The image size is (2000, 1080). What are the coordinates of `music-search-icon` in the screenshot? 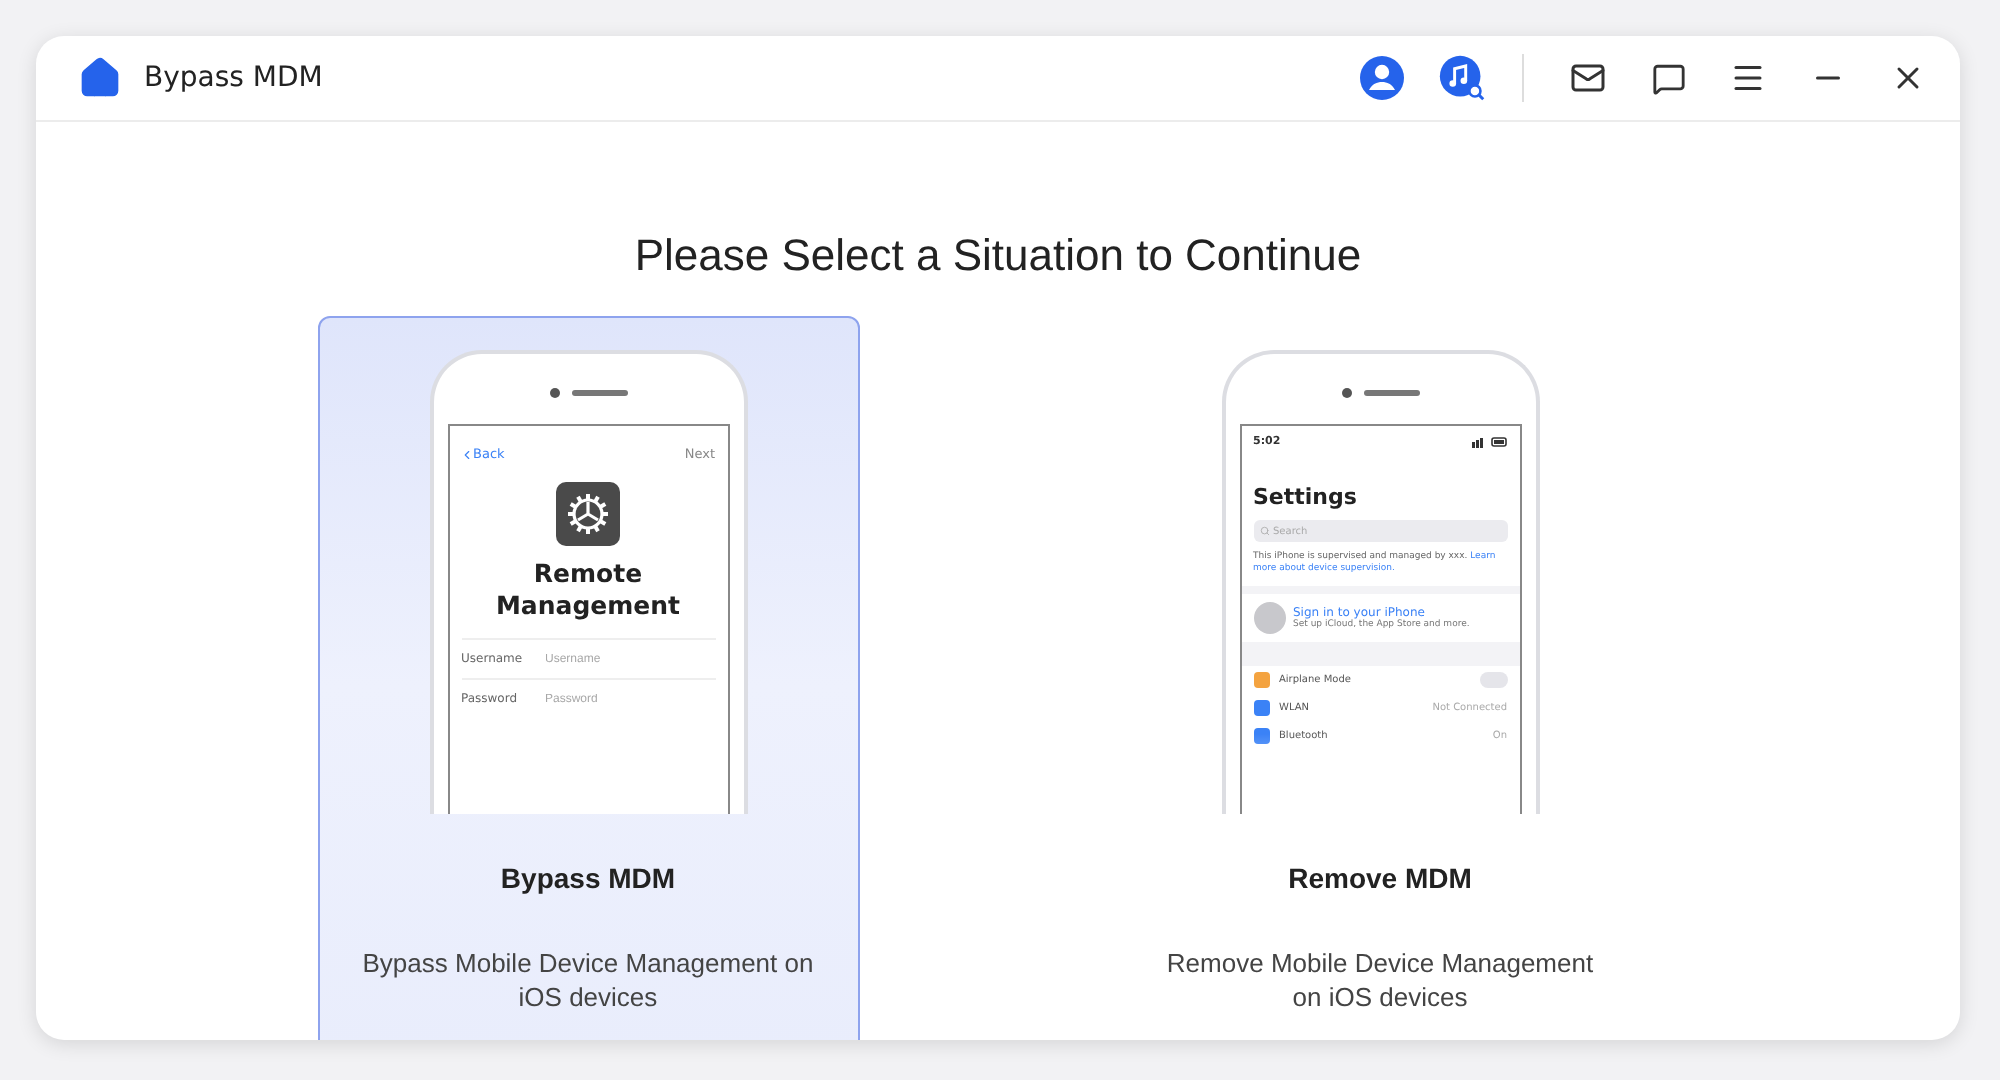 It's located at (1462, 78).